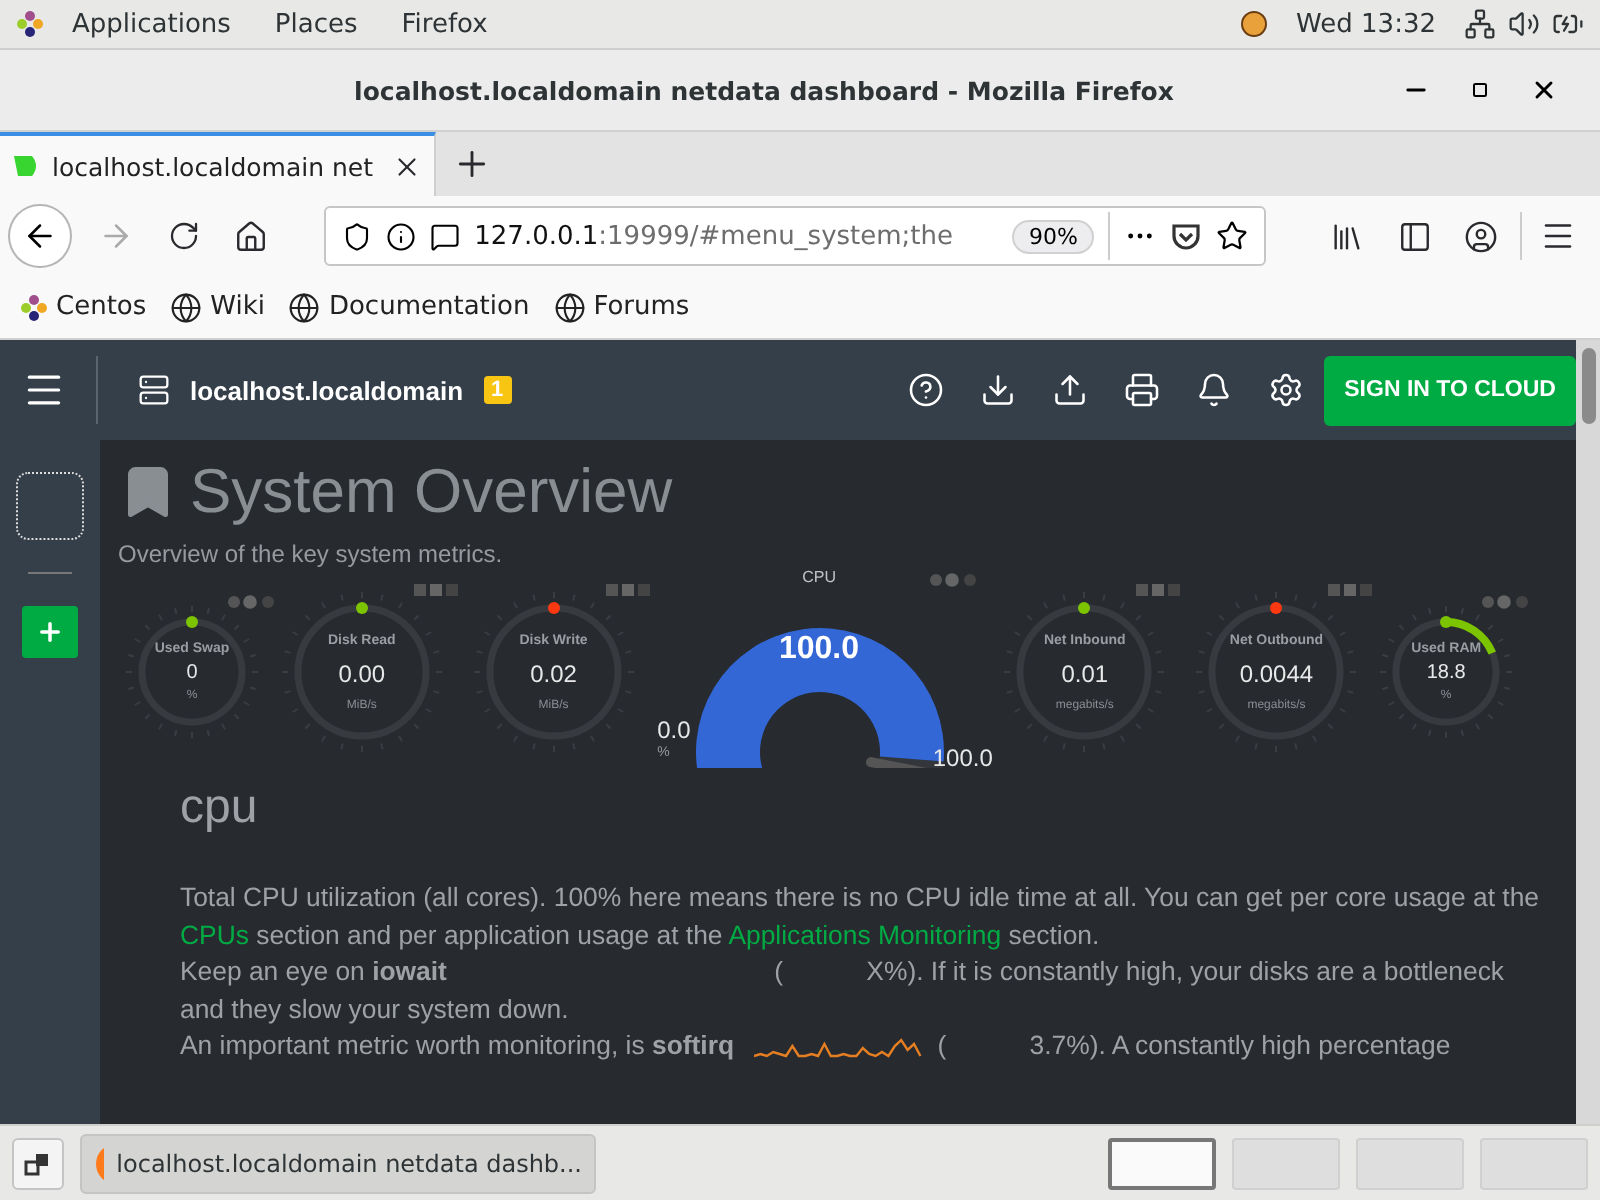 The width and height of the screenshot is (1600, 1200). Describe the element at coordinates (1053, 236) in the screenshot. I see `zoom-button: 90%` at that location.